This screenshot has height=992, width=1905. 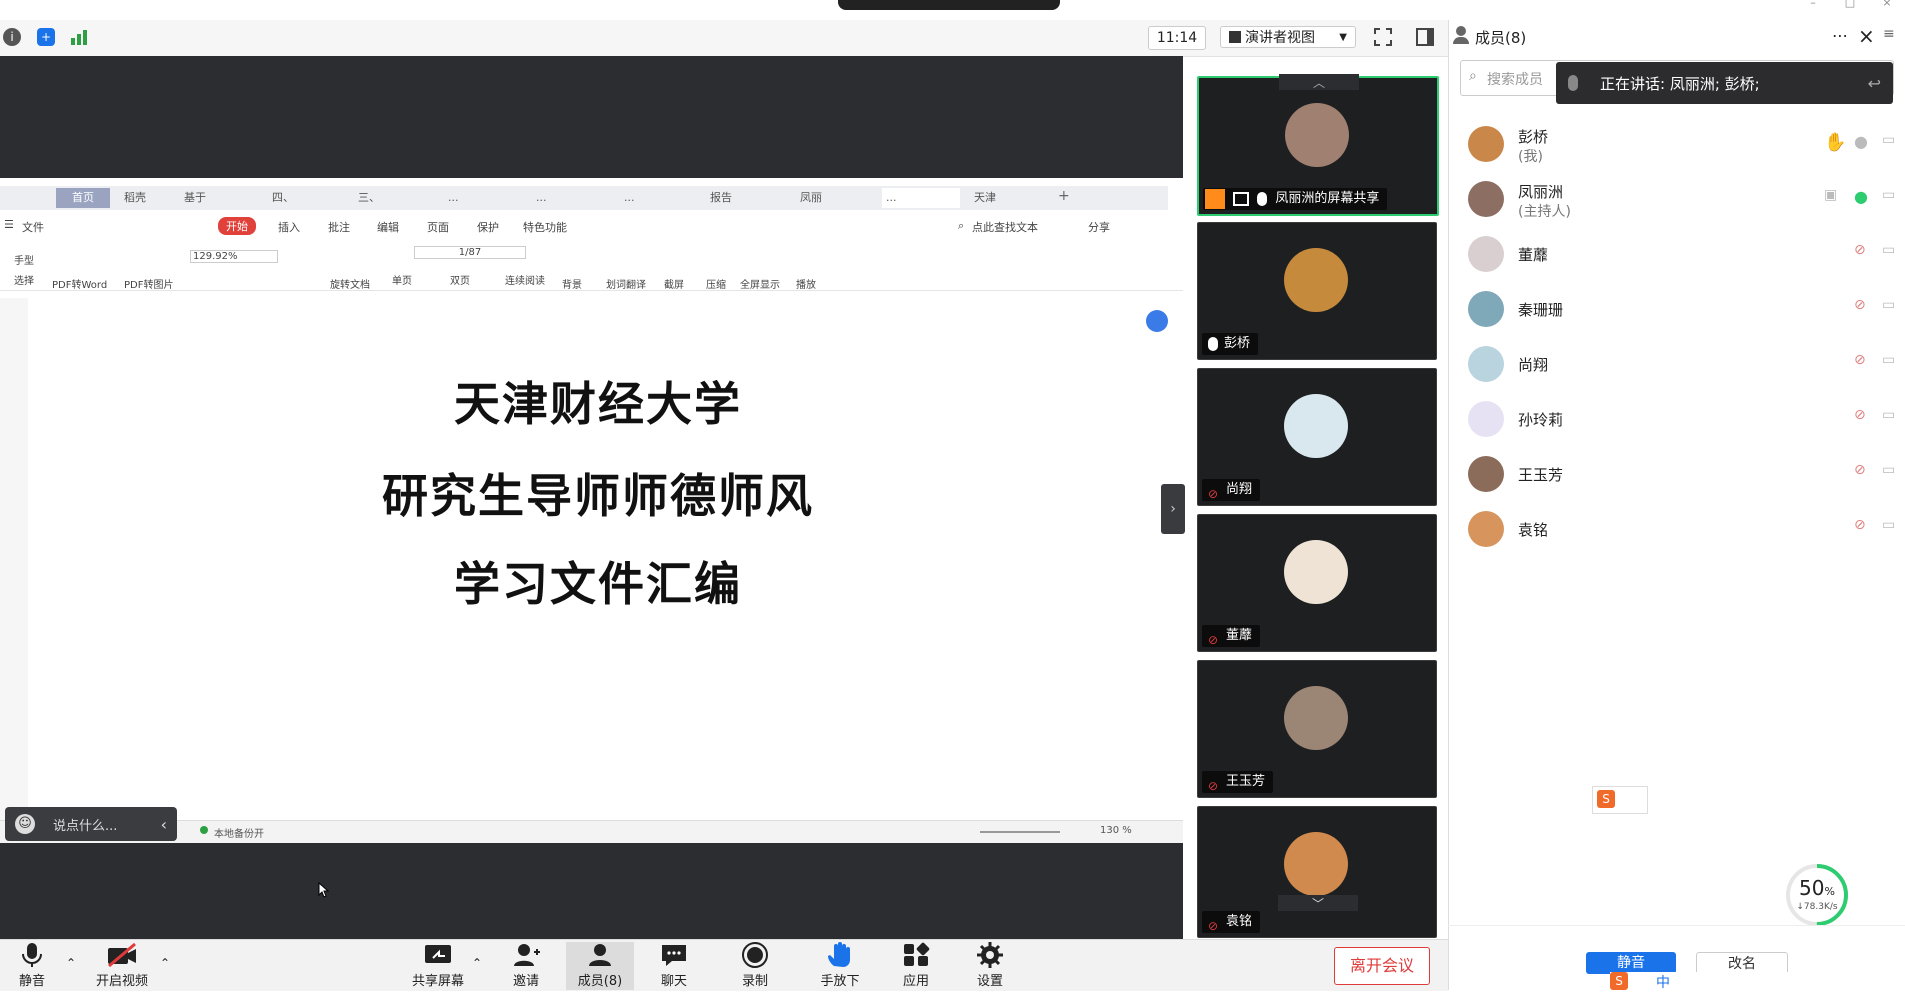 I want to click on tab-home: 首页, so click(x=83, y=198).